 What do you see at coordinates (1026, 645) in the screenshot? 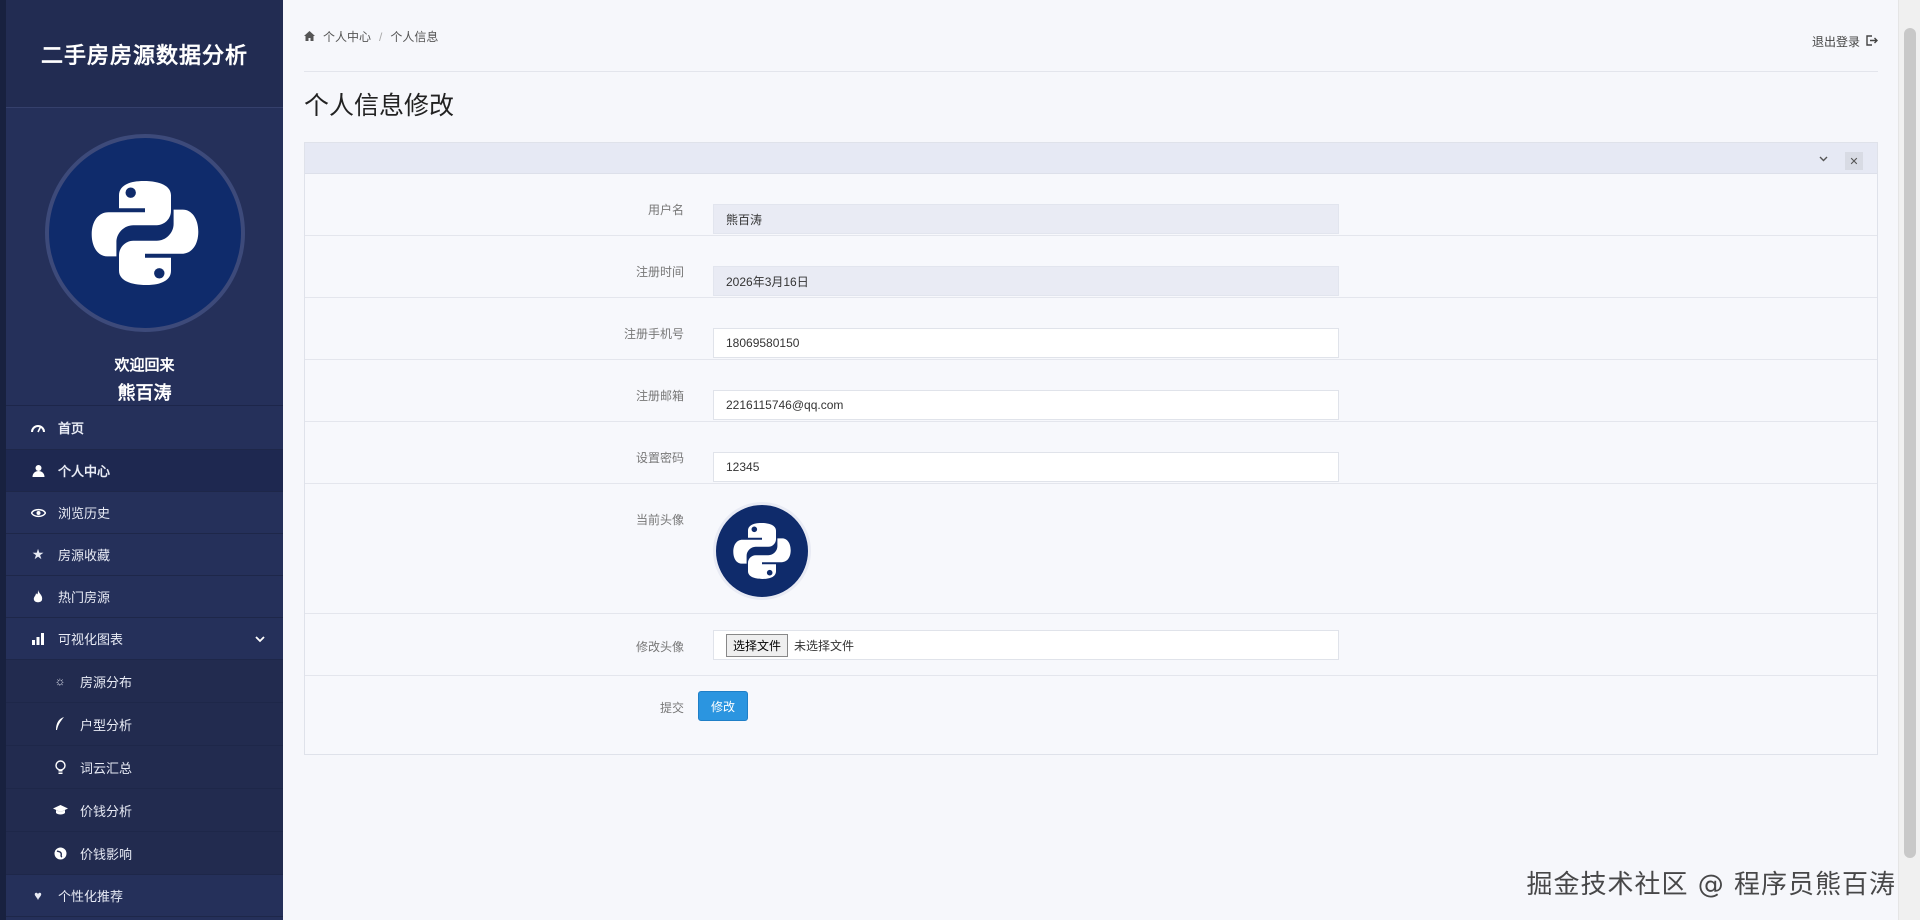
I see `file-input: 选择文件 未选择文件` at bounding box center [1026, 645].